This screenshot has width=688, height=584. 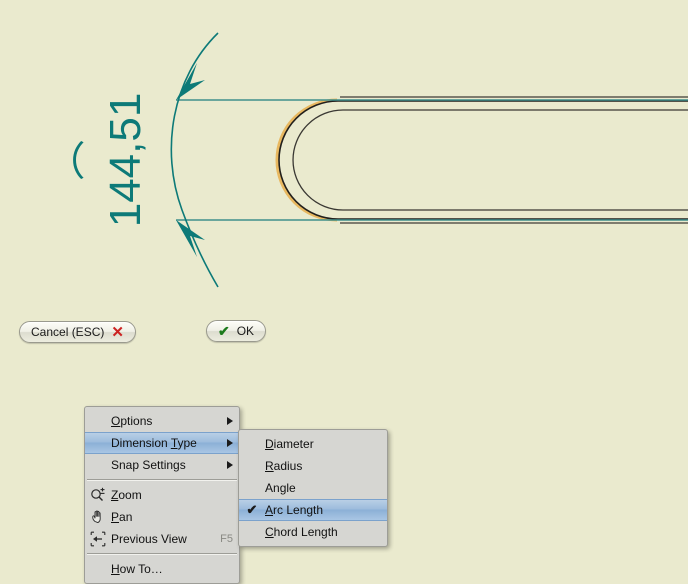 What do you see at coordinates (117, 332) in the screenshot?
I see `close-x-icon: ✕` at bounding box center [117, 332].